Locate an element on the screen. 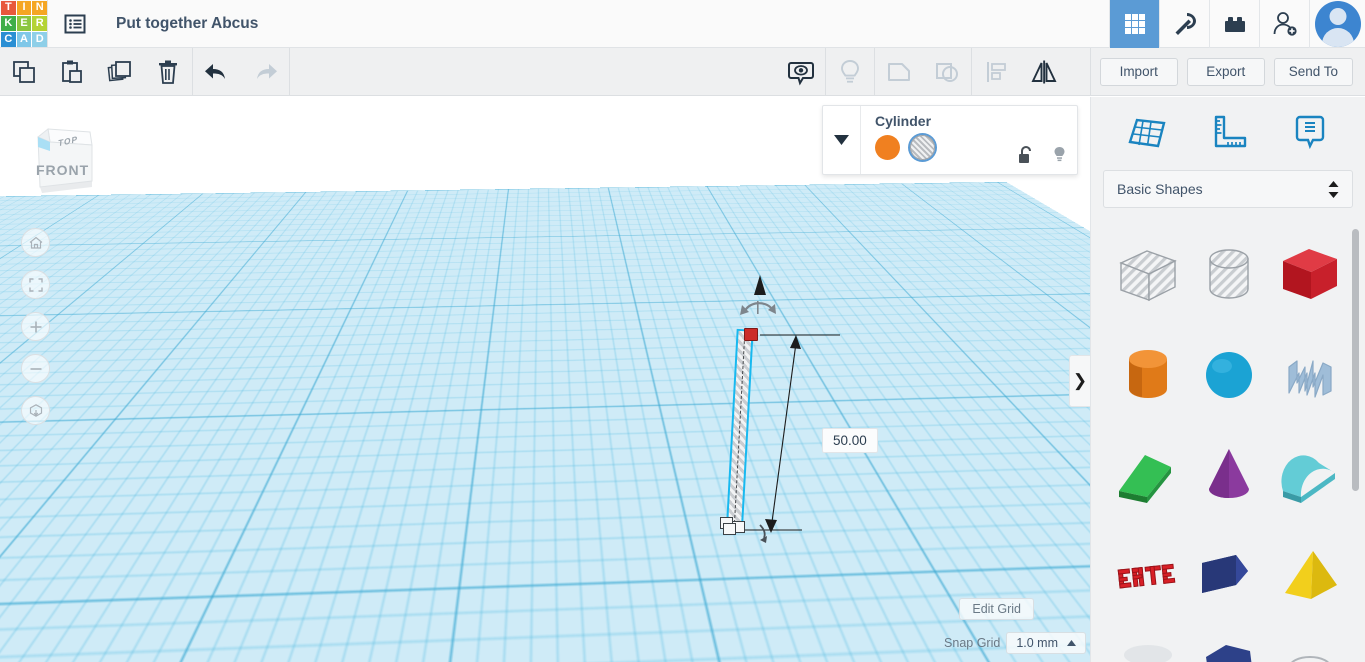 The image size is (1365, 662). ungroup-button is located at coordinates (947, 72).